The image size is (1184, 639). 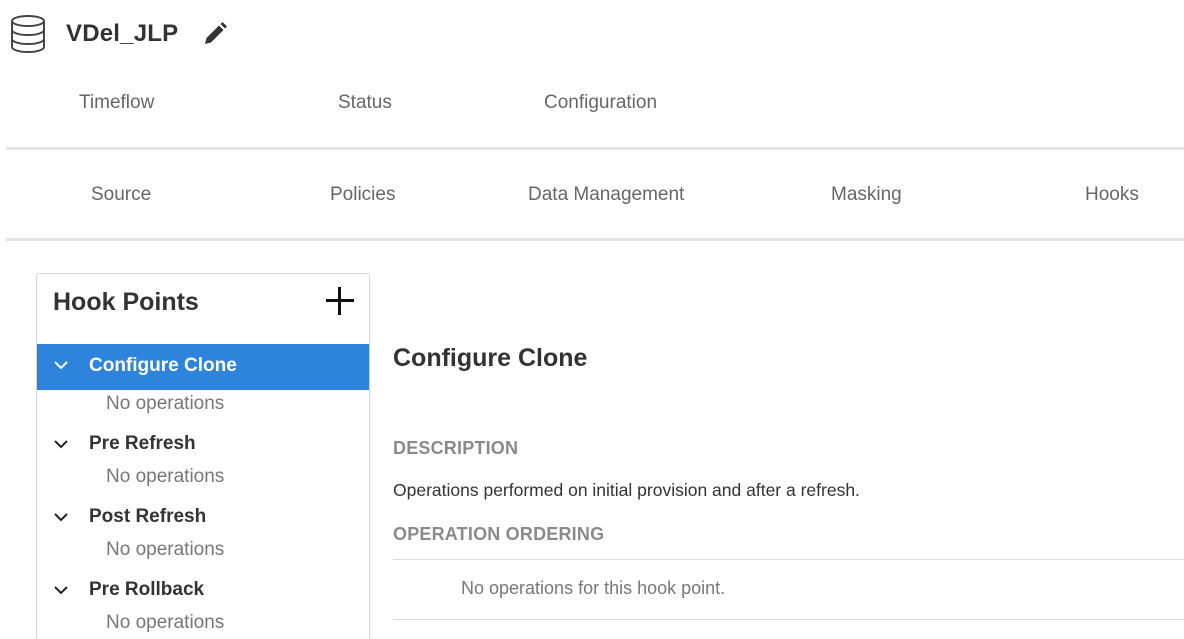 I want to click on tab-hooks: Hooks, so click(x=1112, y=195).